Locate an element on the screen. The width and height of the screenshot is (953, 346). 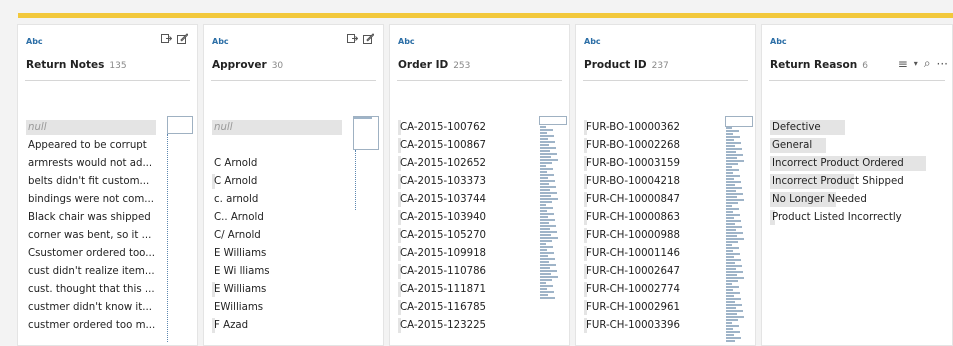
value-row: FUR-BO-10004218 is located at coordinates (632, 182).